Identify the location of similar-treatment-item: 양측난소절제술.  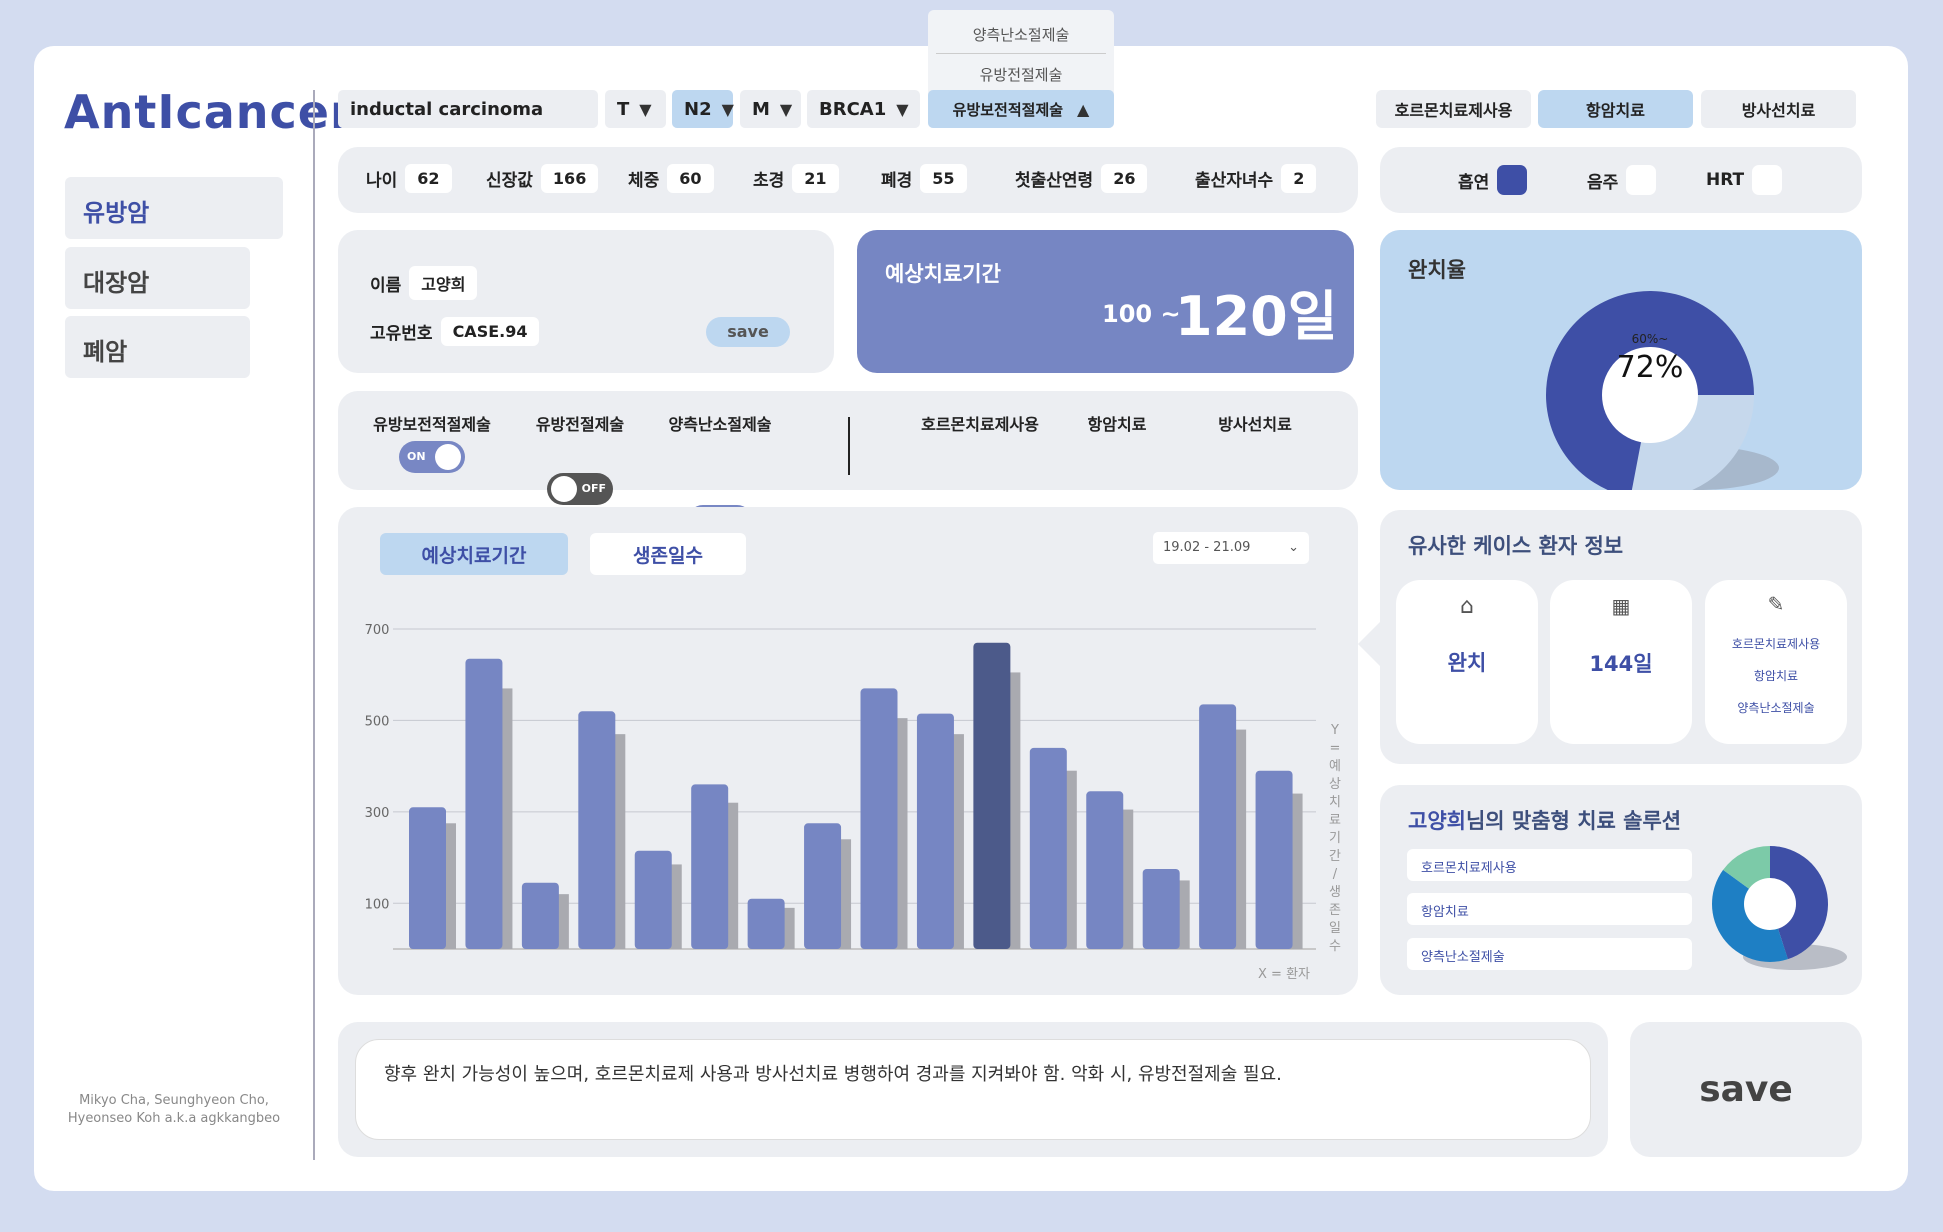
(1776, 708).